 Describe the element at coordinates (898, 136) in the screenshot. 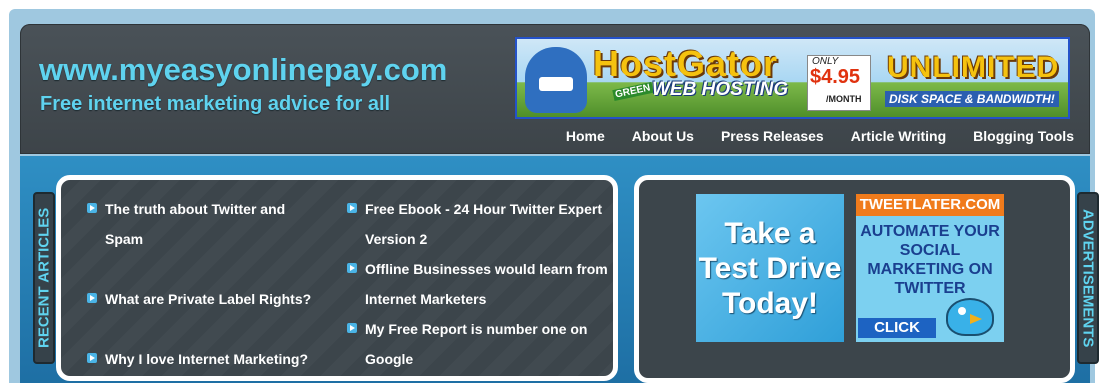

I see `nav-article-writing: Article Writing` at that location.